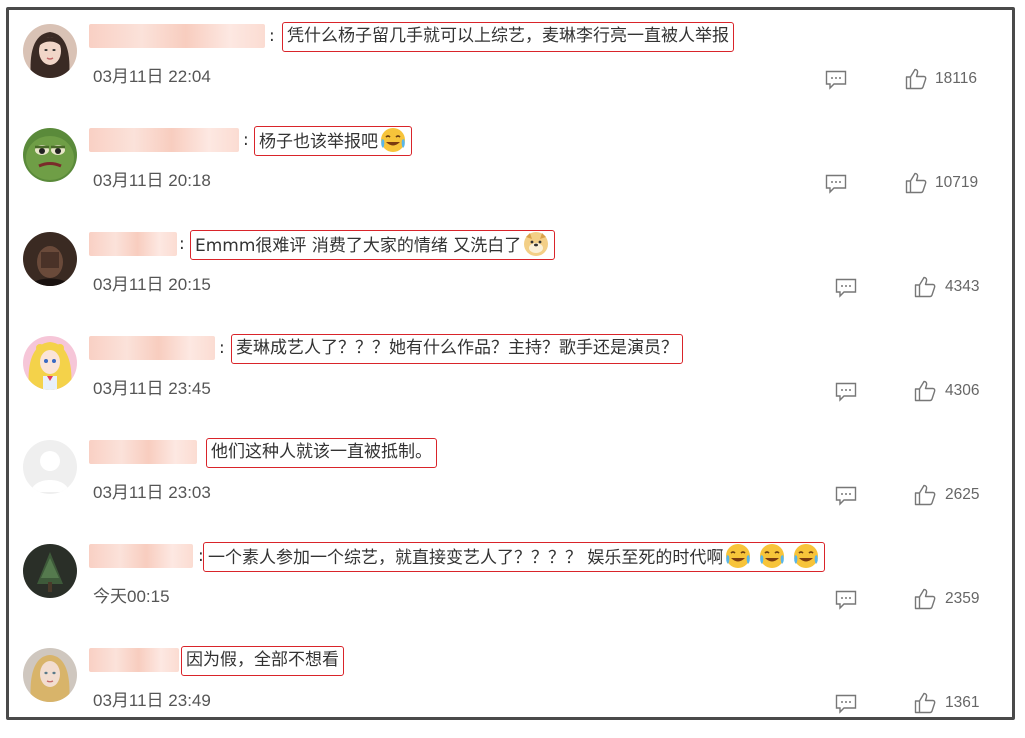 The width and height of the screenshot is (1025, 738). I want to click on like-count: 2625, so click(962, 494).